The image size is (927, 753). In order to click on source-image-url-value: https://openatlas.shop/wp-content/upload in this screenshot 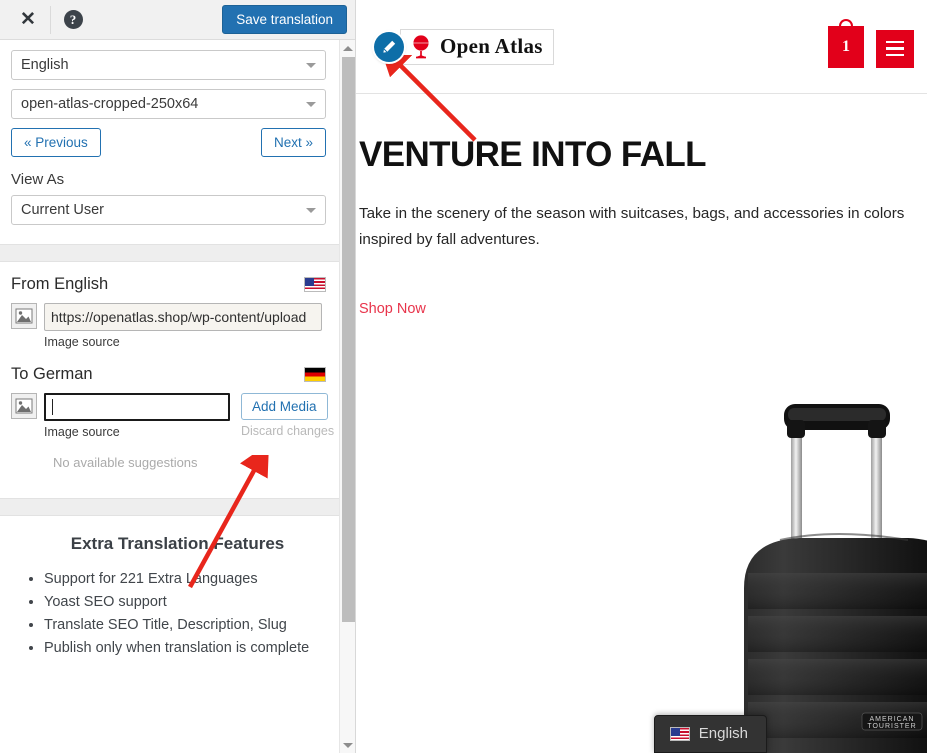, I will do `click(179, 317)`.